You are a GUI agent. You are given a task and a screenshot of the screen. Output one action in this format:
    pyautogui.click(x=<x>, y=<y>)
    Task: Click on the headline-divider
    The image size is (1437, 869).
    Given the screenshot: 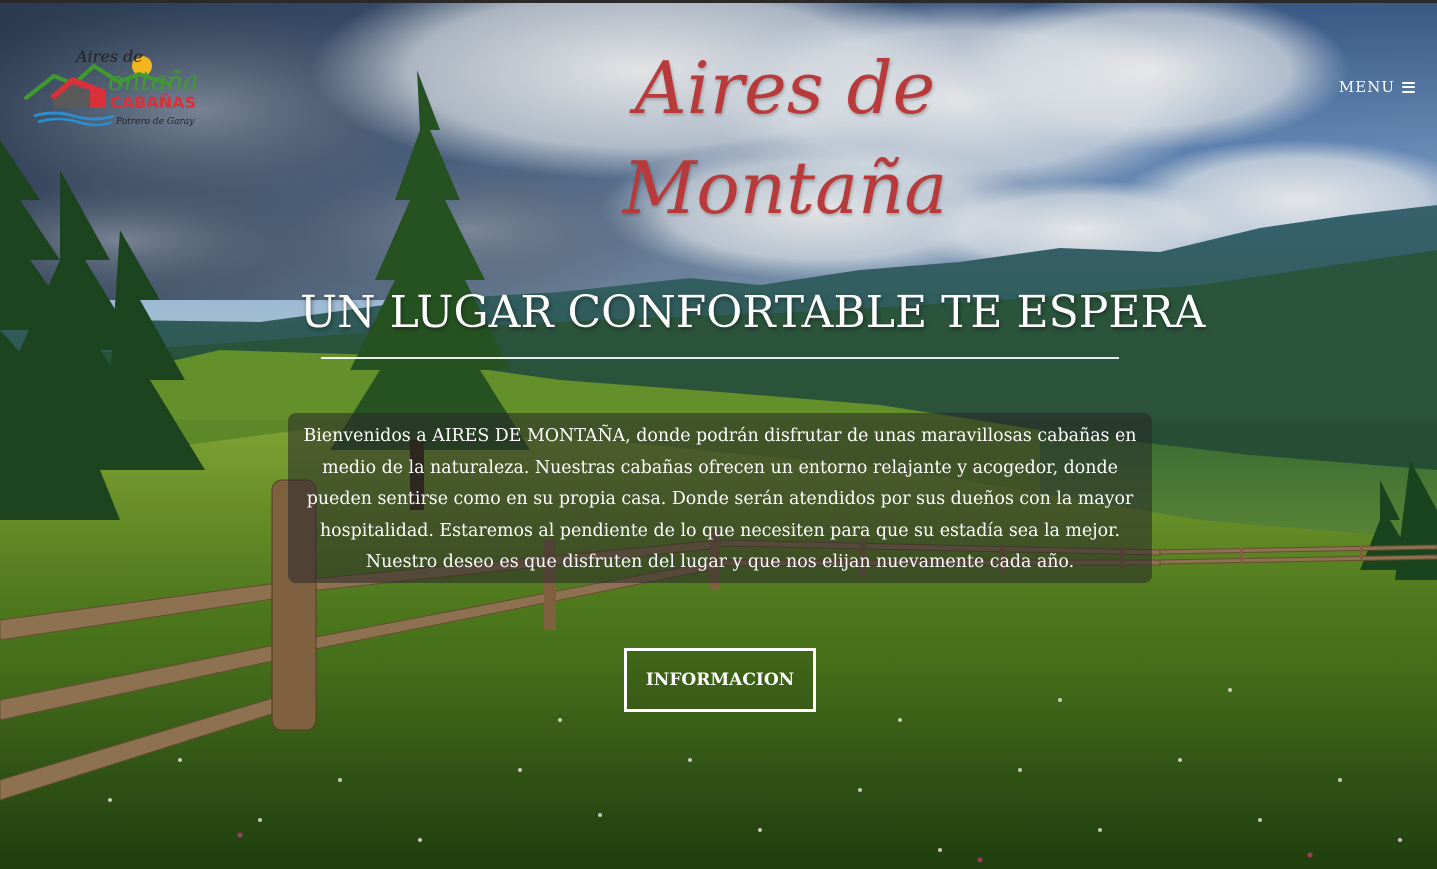 What is the action you would take?
    pyautogui.click(x=720, y=358)
    